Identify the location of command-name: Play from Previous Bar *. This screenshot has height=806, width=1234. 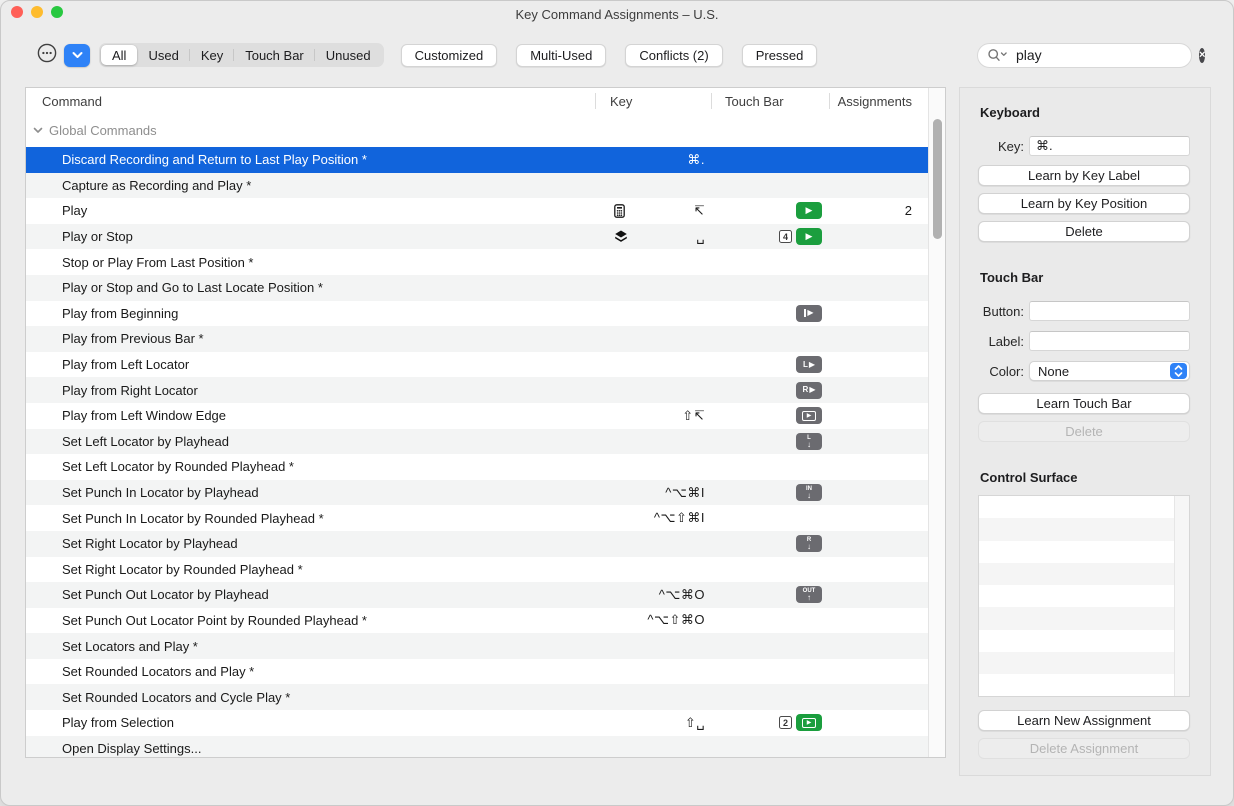
(133, 339).